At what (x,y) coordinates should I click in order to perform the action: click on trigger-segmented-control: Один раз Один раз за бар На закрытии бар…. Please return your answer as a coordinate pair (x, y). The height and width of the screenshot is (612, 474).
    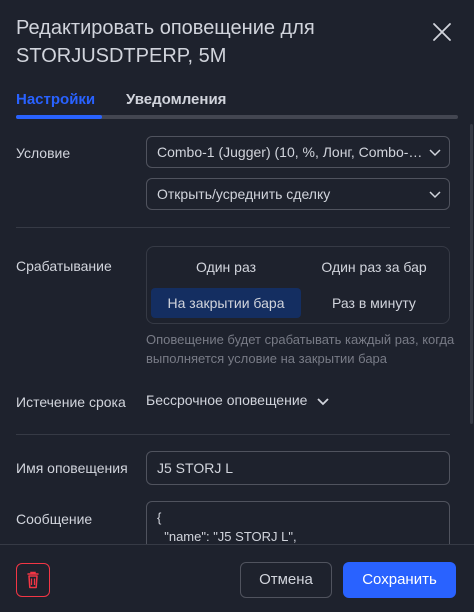
    Looking at the image, I should click on (298, 285).